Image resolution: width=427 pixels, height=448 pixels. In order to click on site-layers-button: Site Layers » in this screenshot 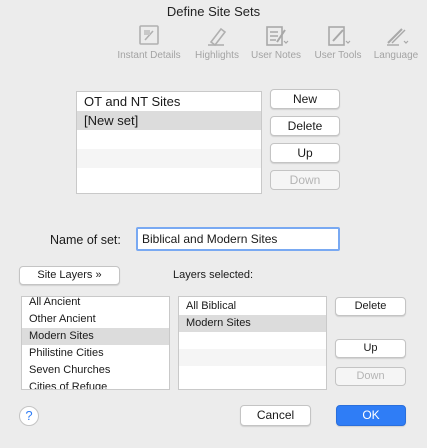, I will do `click(69, 275)`.